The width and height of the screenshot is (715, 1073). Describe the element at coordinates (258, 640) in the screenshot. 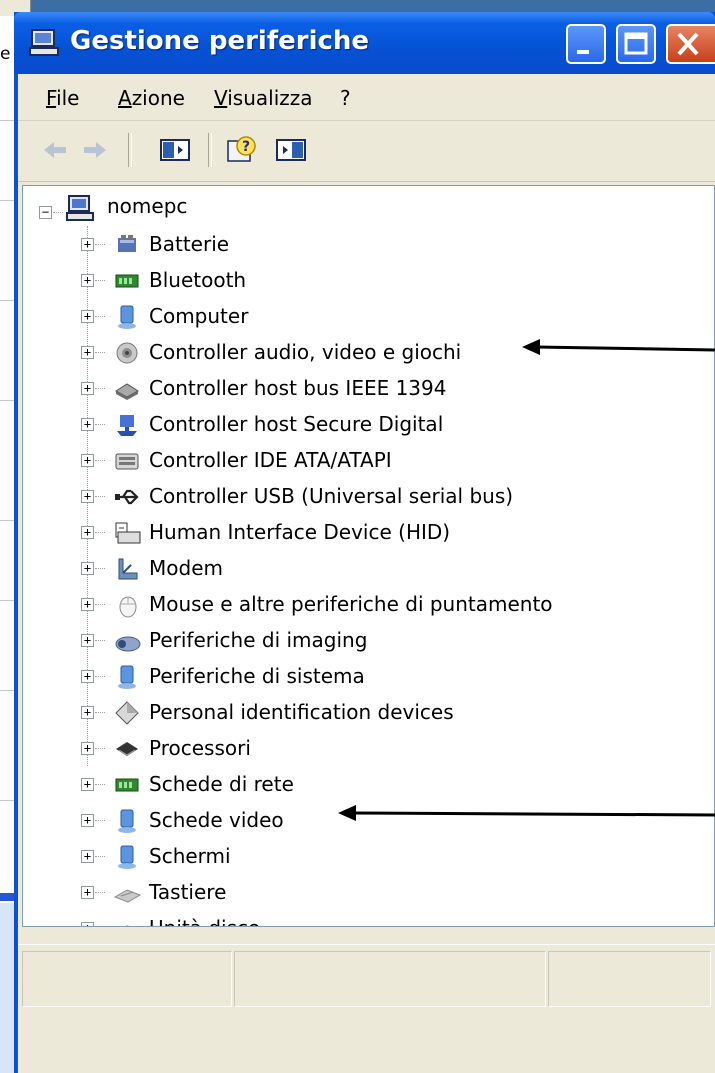

I see `tree-item-label: Periferiche di imaging` at that location.